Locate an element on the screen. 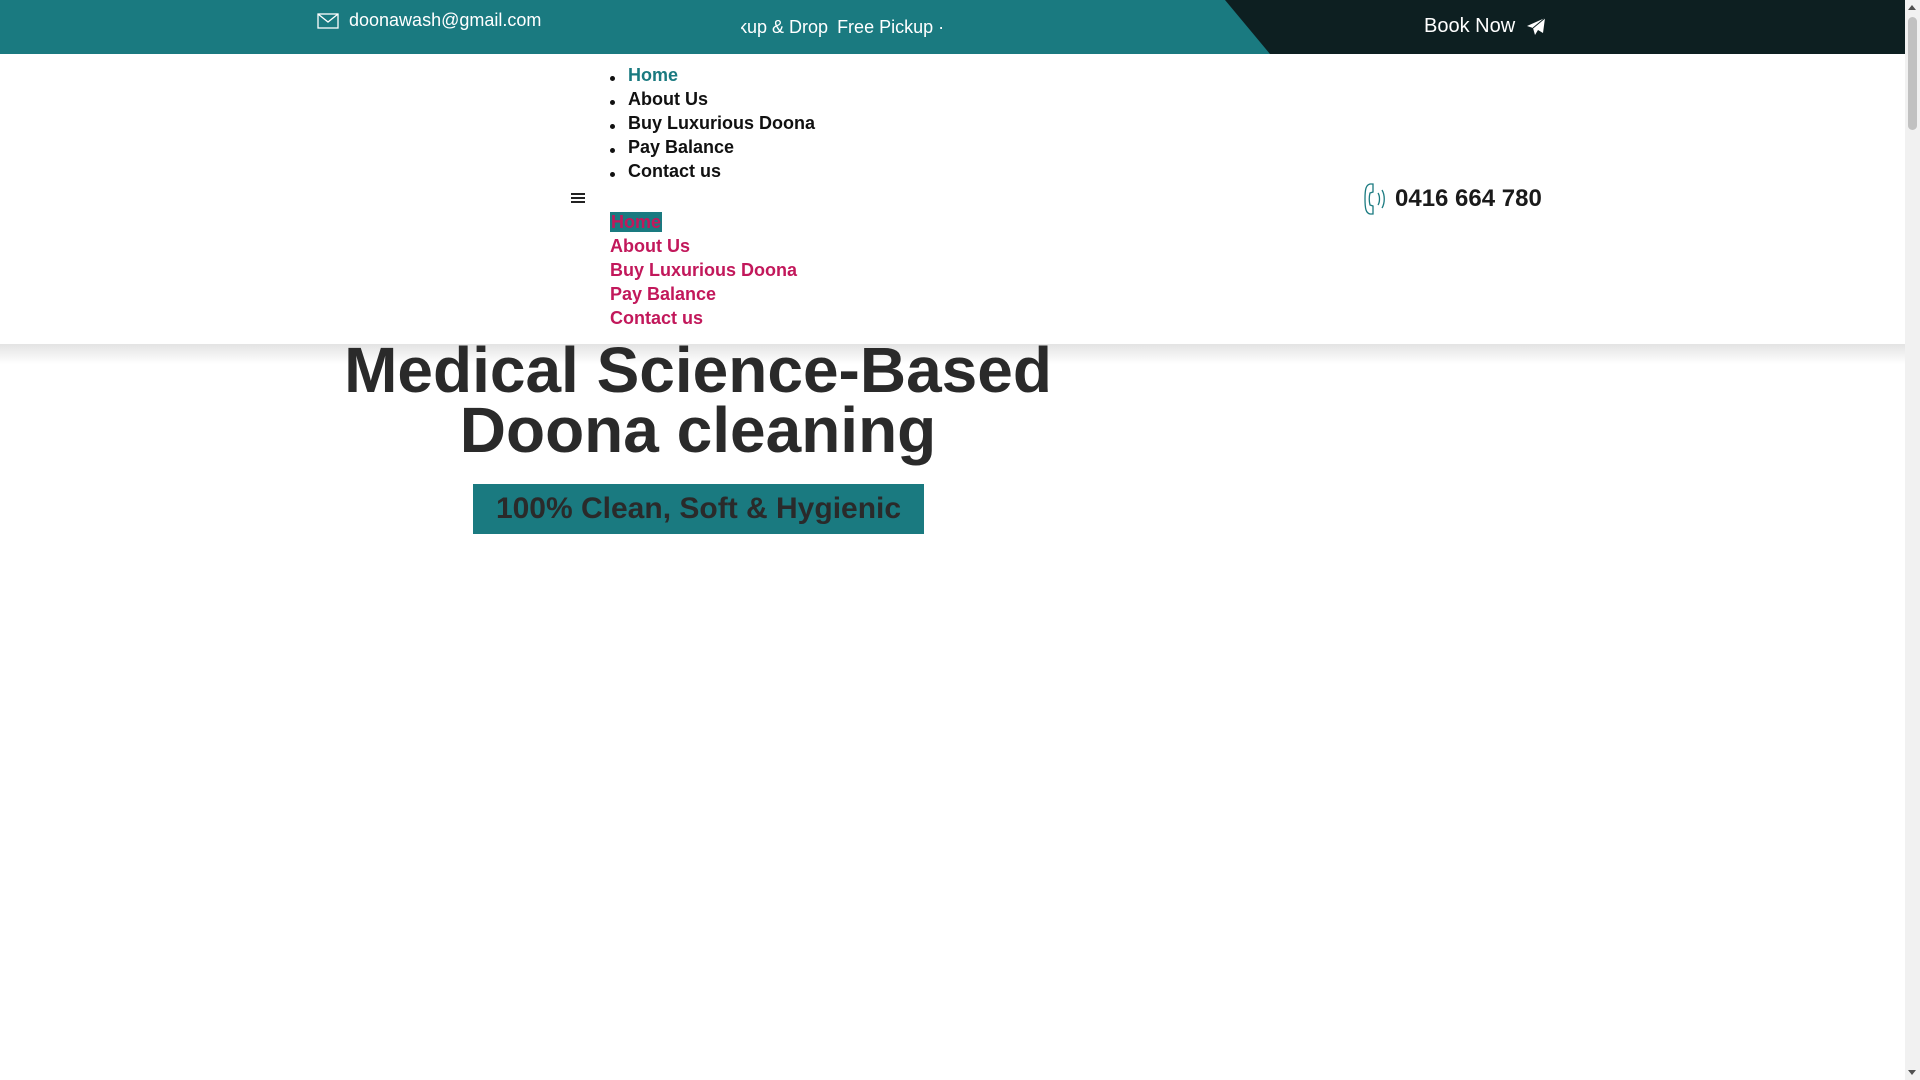  nav-item-contact-us: Contact us is located at coordinates (712, 173).